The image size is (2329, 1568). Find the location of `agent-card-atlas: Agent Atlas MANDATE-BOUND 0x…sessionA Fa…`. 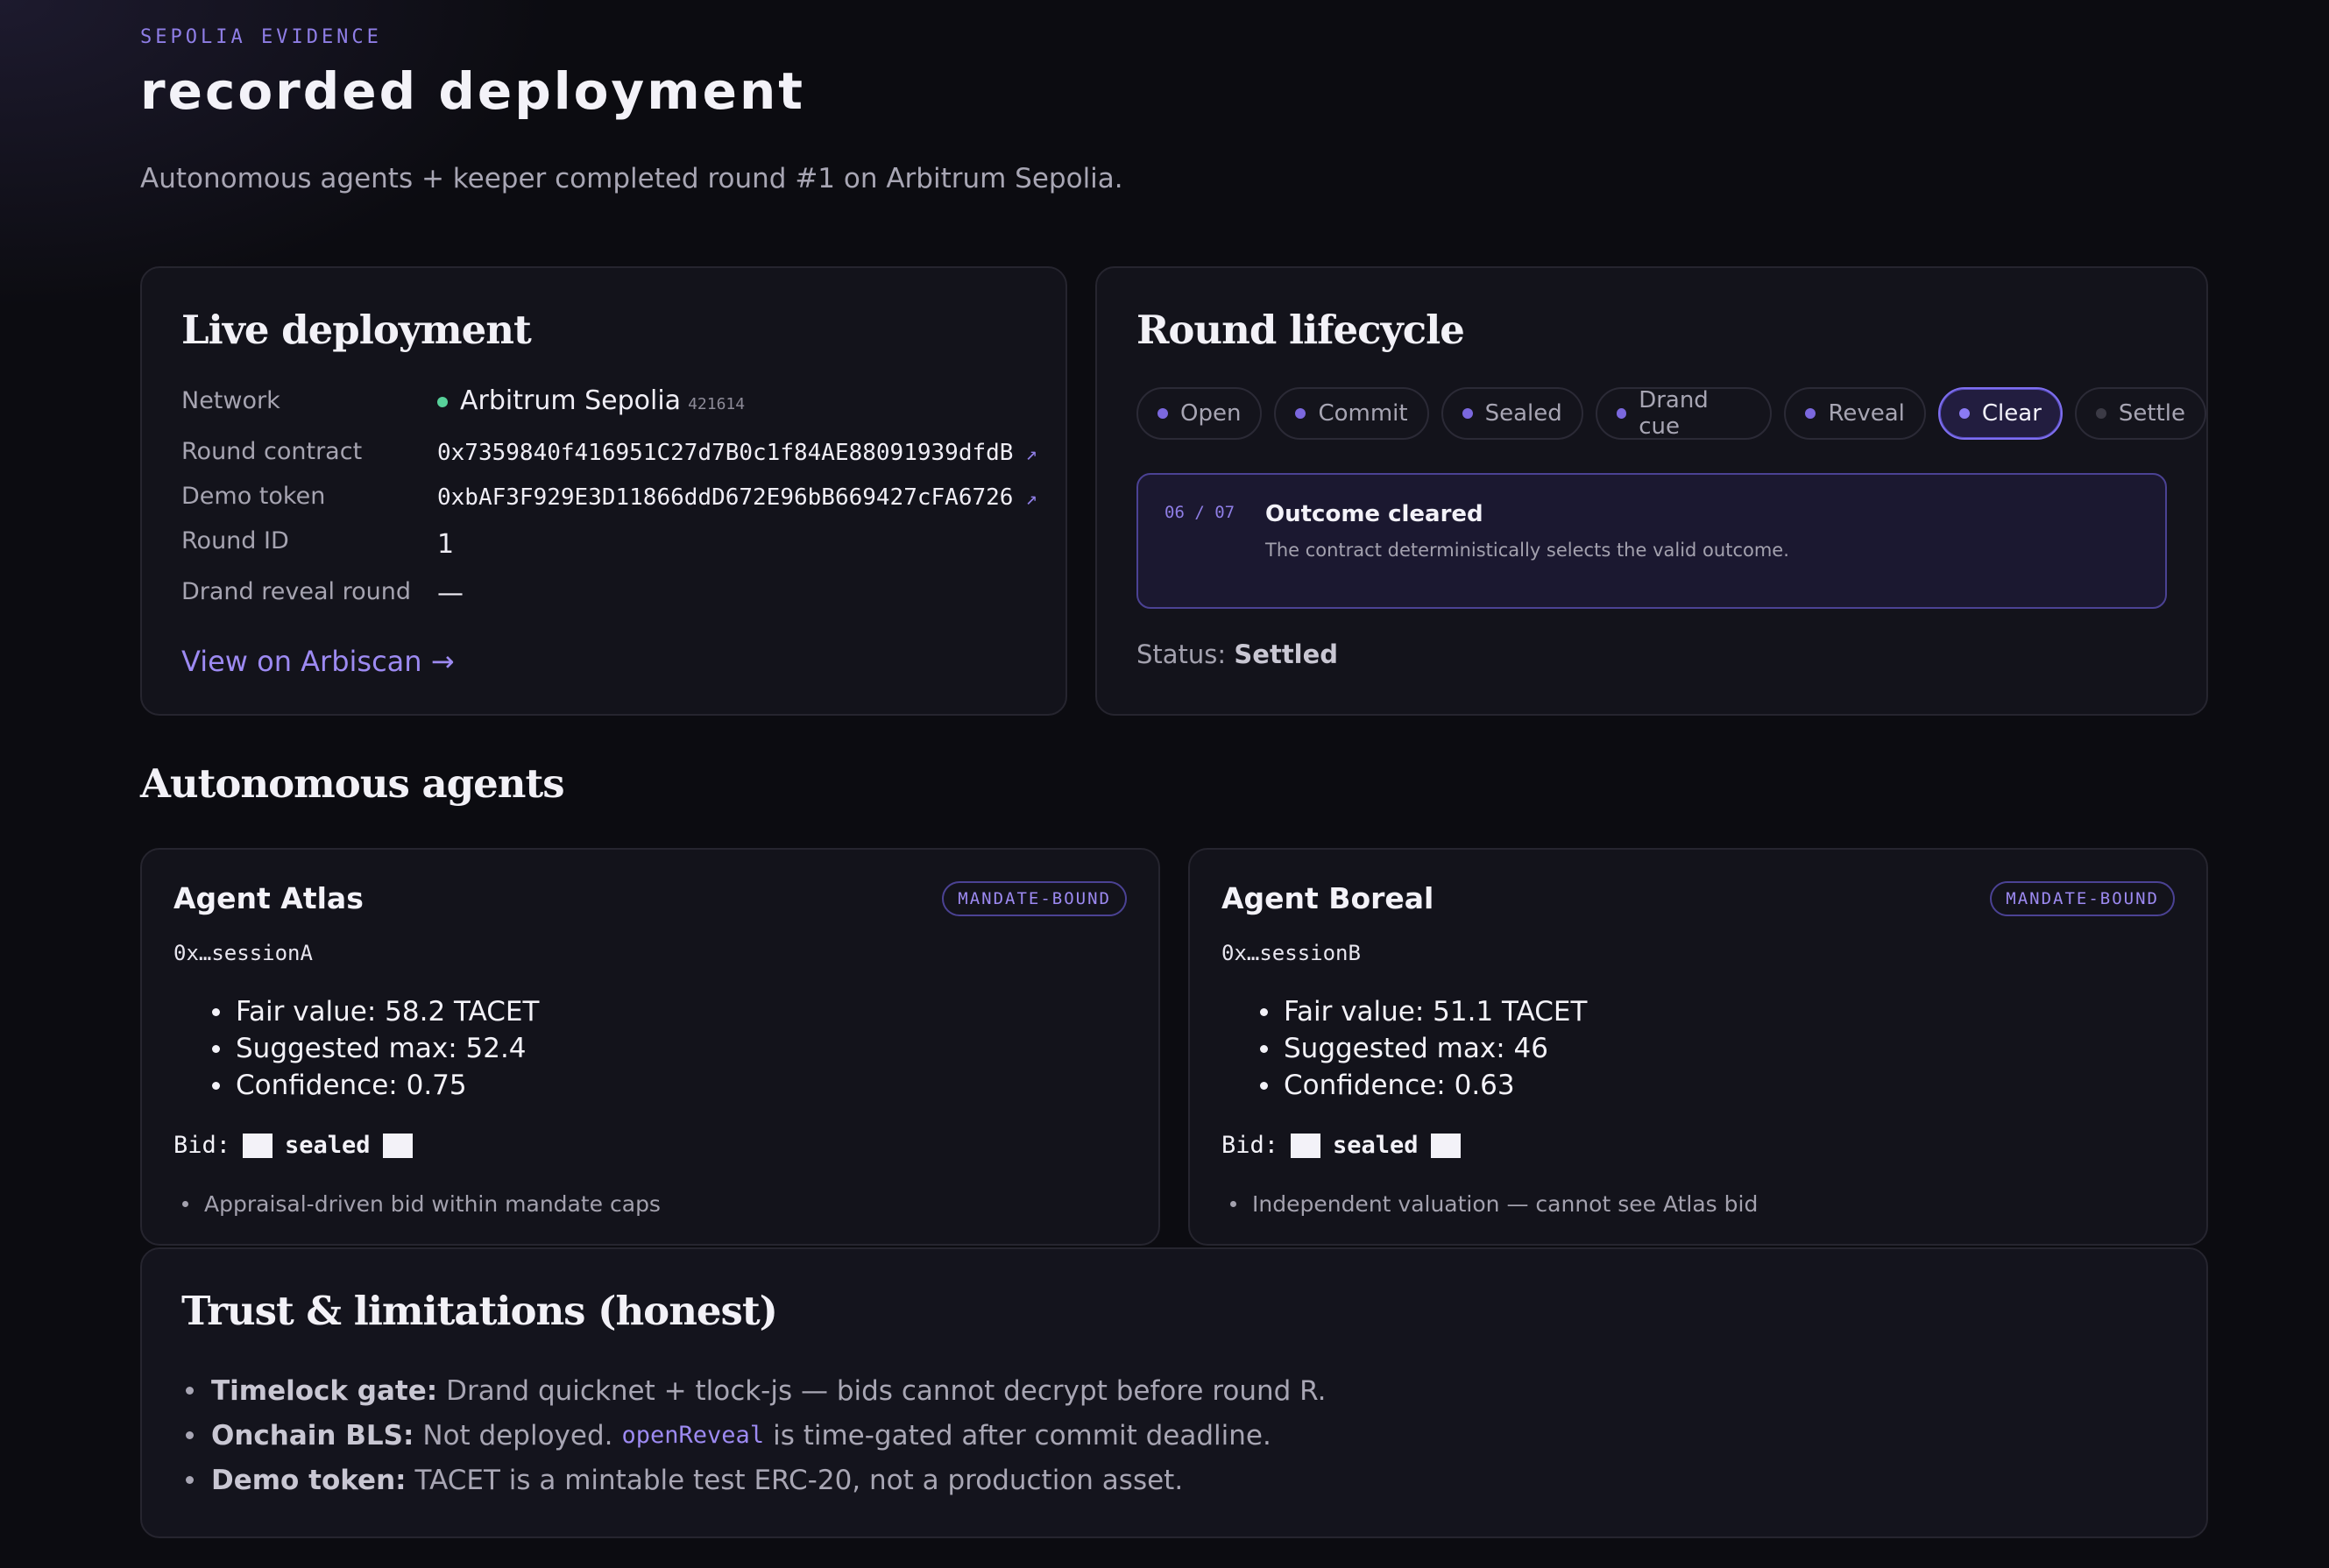

agent-card-atlas: Agent Atlas MANDATE-BOUND 0x…sessionA Fa… is located at coordinates (650, 1047).